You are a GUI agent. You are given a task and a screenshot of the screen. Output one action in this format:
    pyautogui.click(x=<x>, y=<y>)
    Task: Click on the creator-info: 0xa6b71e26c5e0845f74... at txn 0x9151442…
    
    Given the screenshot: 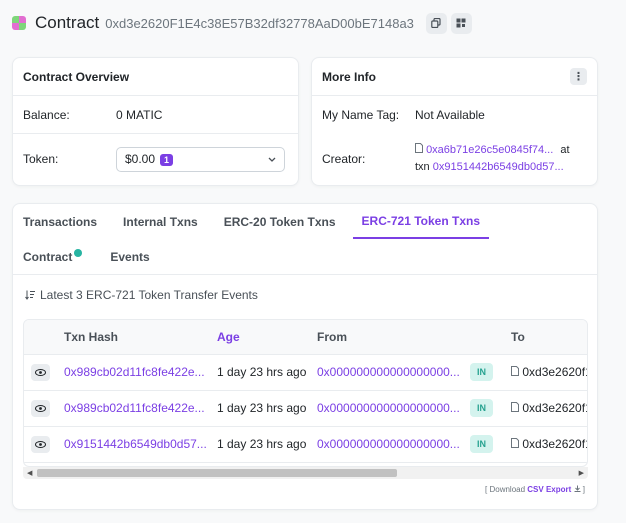 What is the action you would take?
    pyautogui.click(x=492, y=159)
    